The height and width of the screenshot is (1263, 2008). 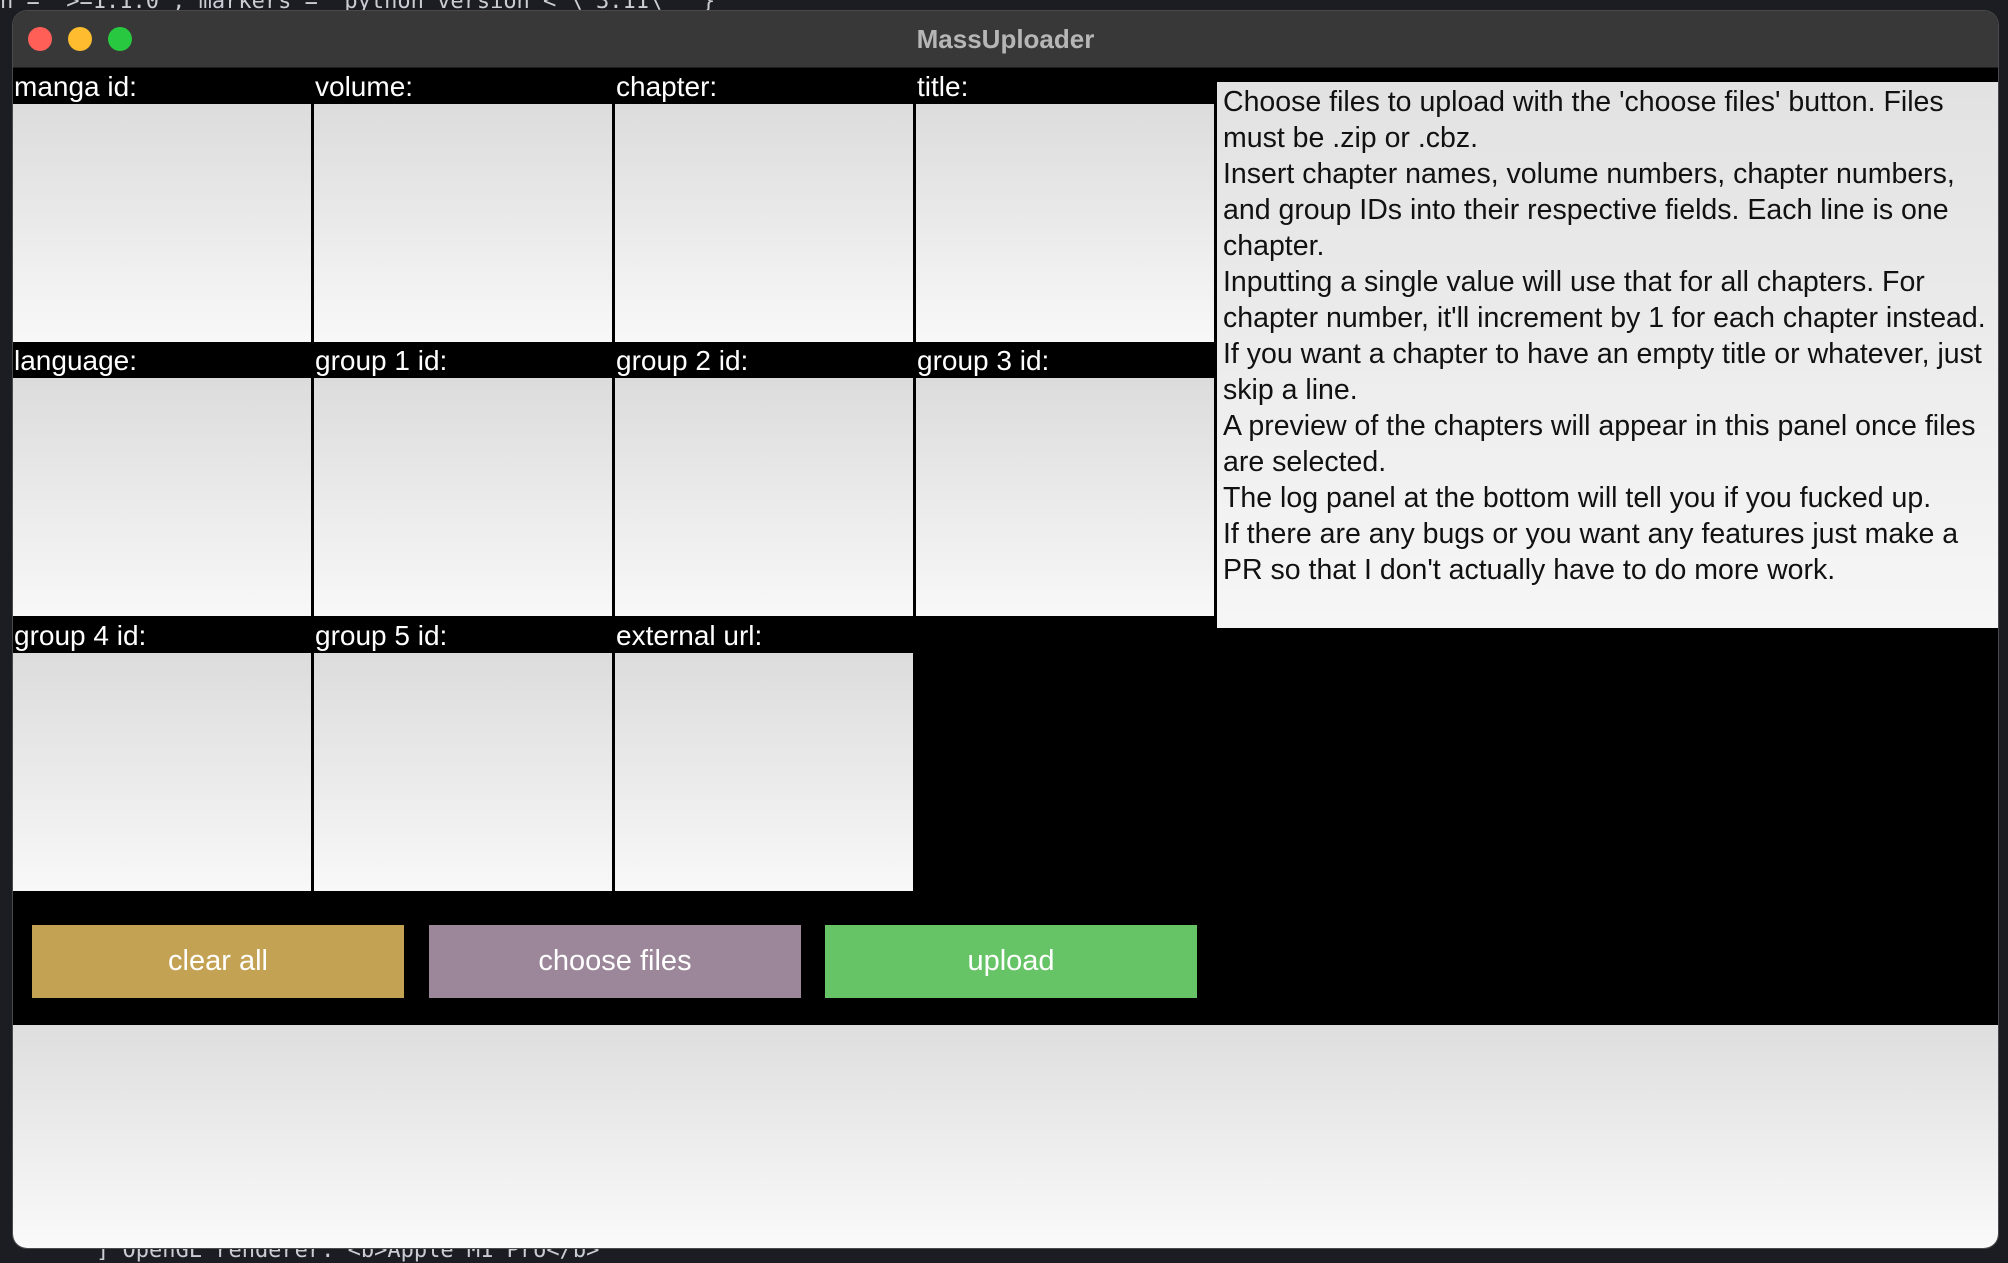 I want to click on chapter-input, so click(x=765, y=223).